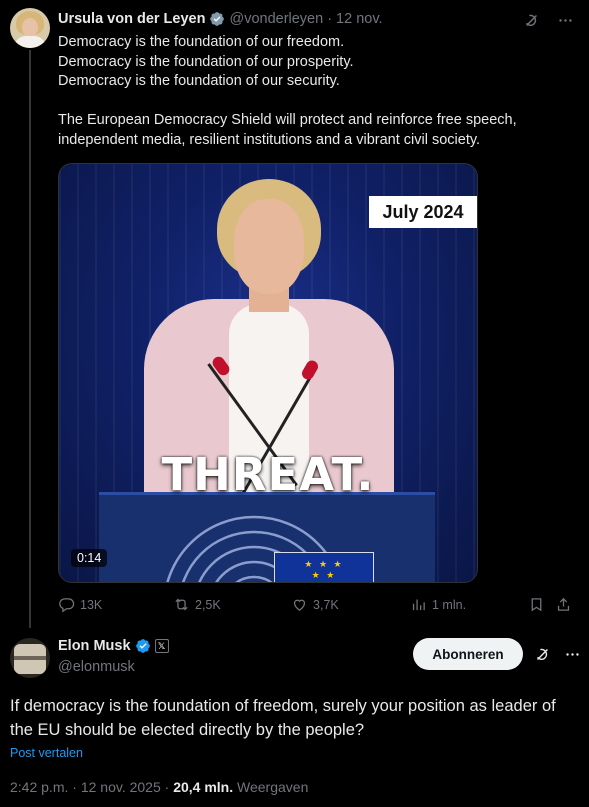 Image resolution: width=589 pixels, height=807 pixels. What do you see at coordinates (208, 604) in the screenshot?
I see `repost-count: 2,5K` at bounding box center [208, 604].